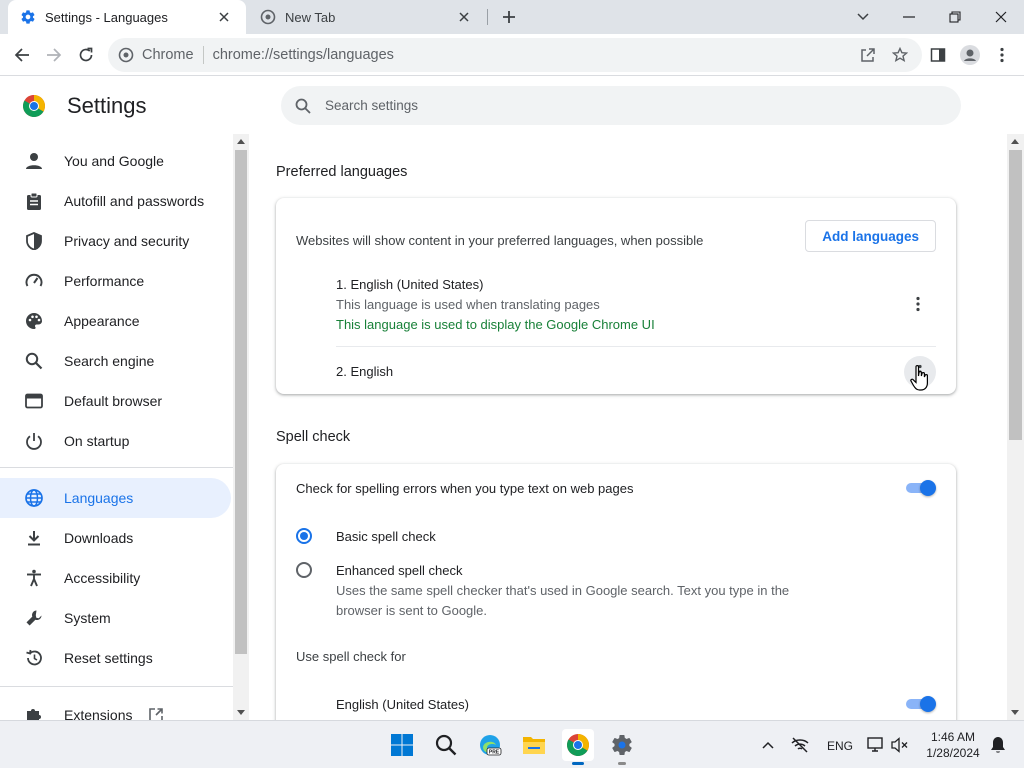 The image size is (1024, 768). I want to click on folder-icon, so click(534, 745).